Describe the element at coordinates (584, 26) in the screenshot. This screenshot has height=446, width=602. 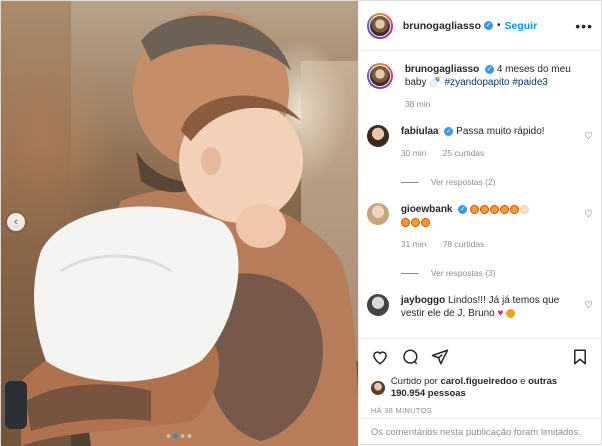
I see `more-options-icon: •••` at that location.